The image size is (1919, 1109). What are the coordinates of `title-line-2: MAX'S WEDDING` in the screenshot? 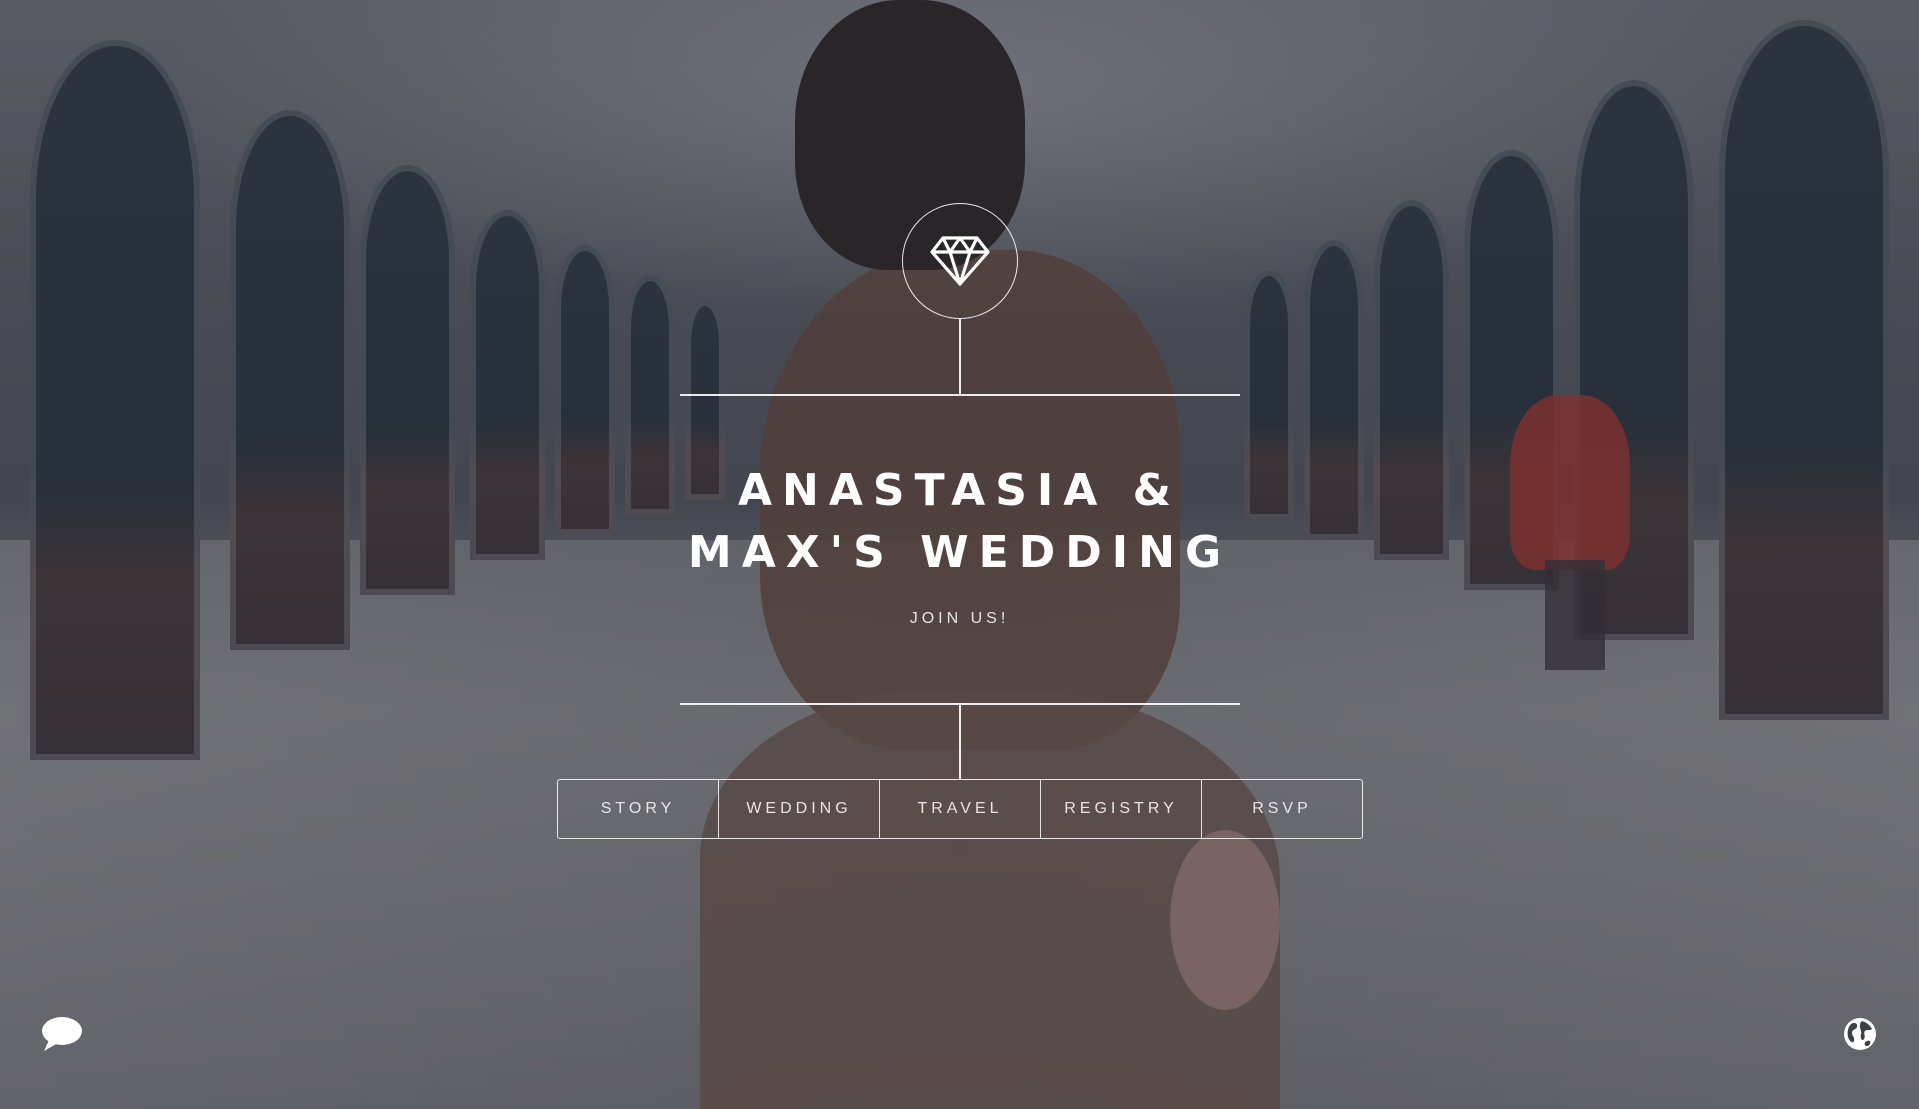 It's located at (959, 552).